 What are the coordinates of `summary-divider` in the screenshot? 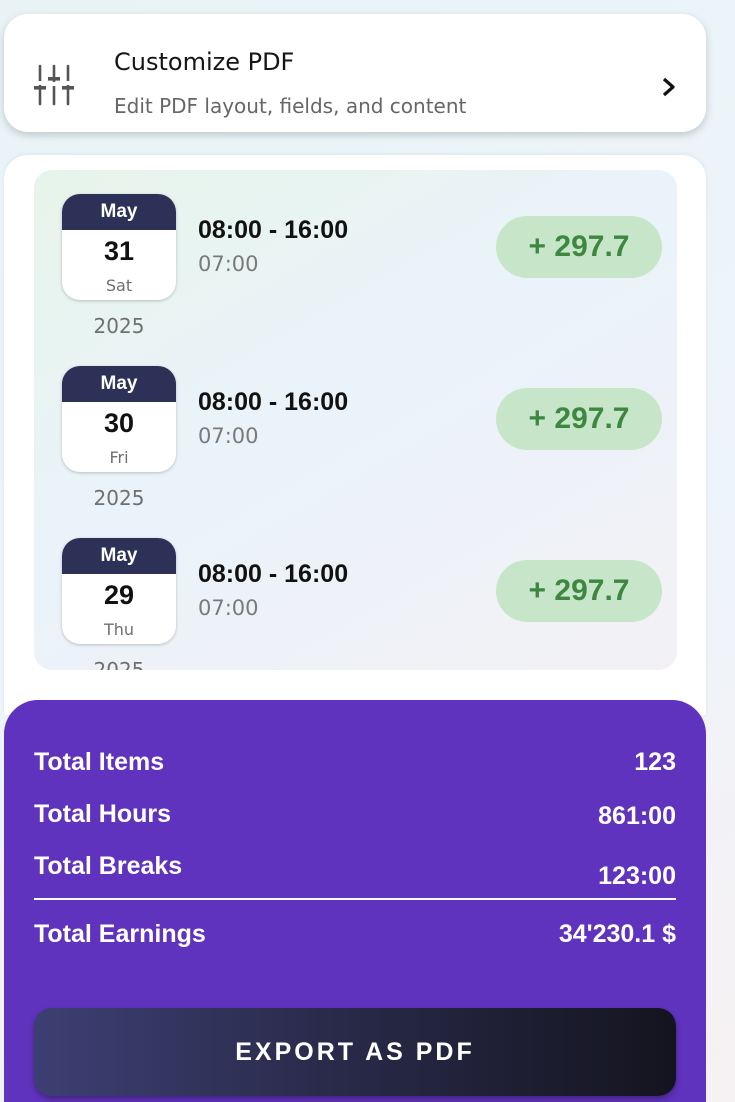 It's located at (355, 899).